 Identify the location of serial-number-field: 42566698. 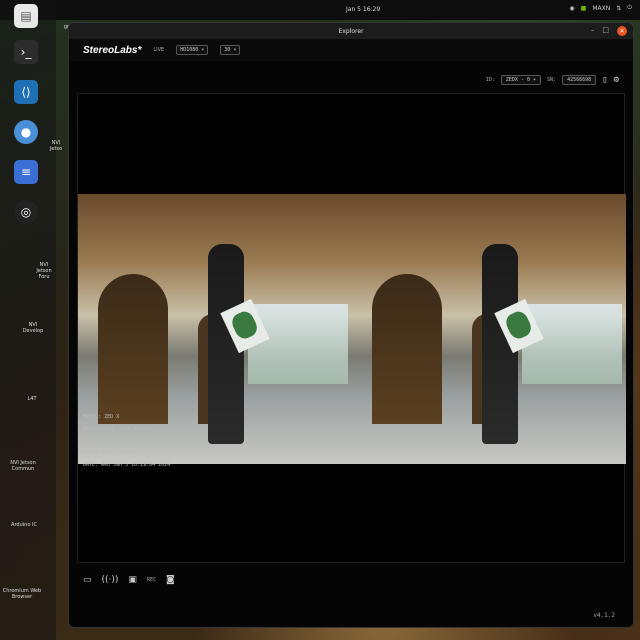
(579, 80).